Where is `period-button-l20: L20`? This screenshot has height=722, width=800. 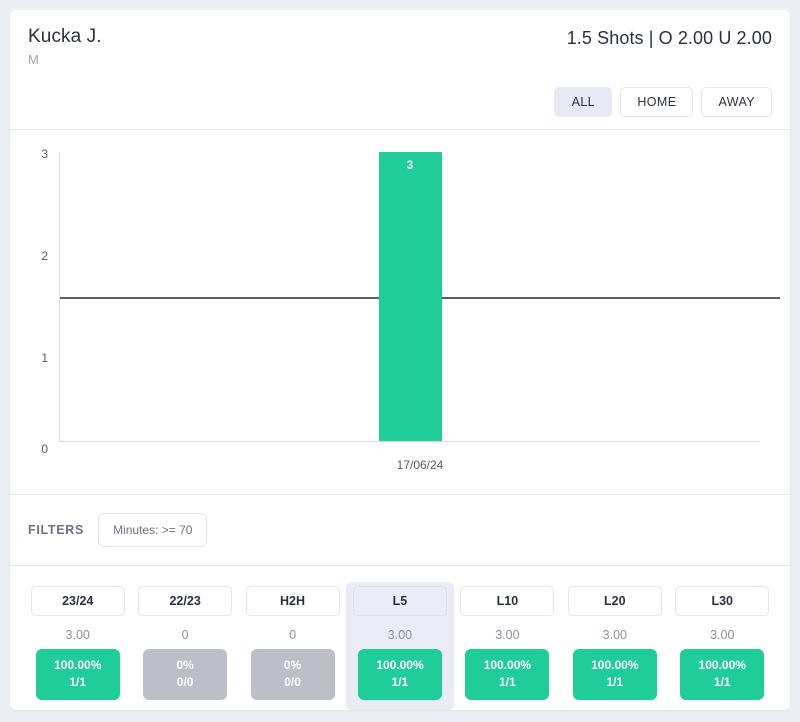
period-button-l20: L20 is located at coordinates (614, 601).